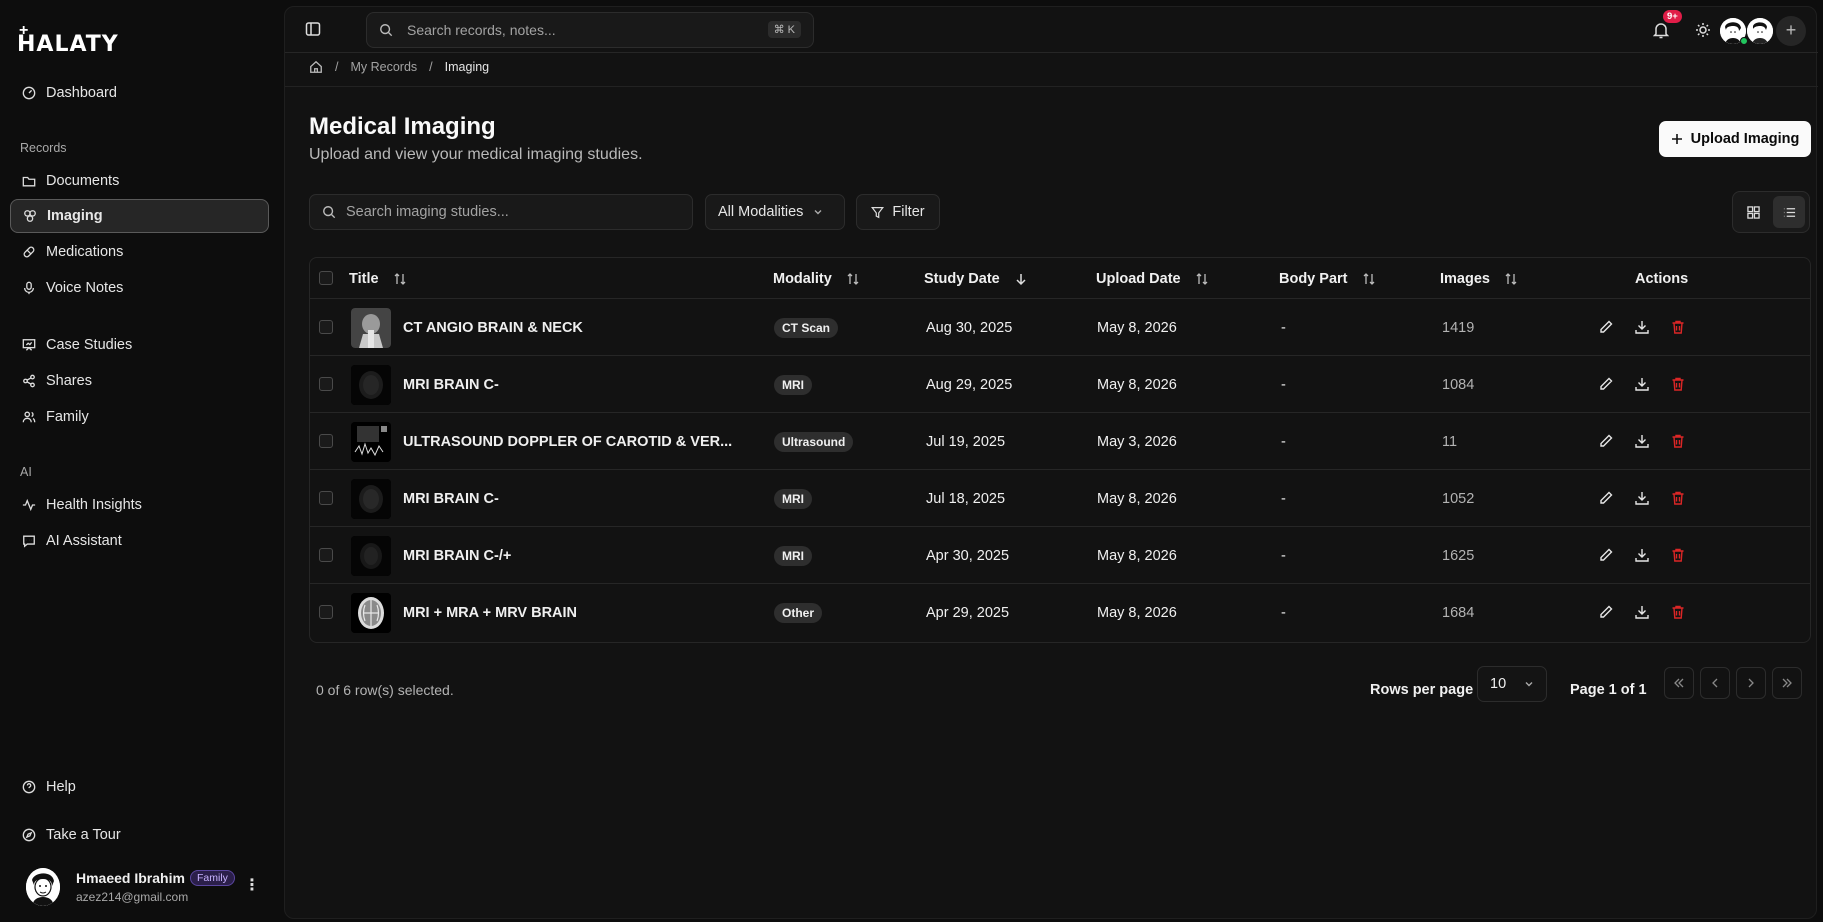 The height and width of the screenshot is (922, 1823). Describe the element at coordinates (326, 278) in the screenshot. I see `select-all-checkbox` at that location.